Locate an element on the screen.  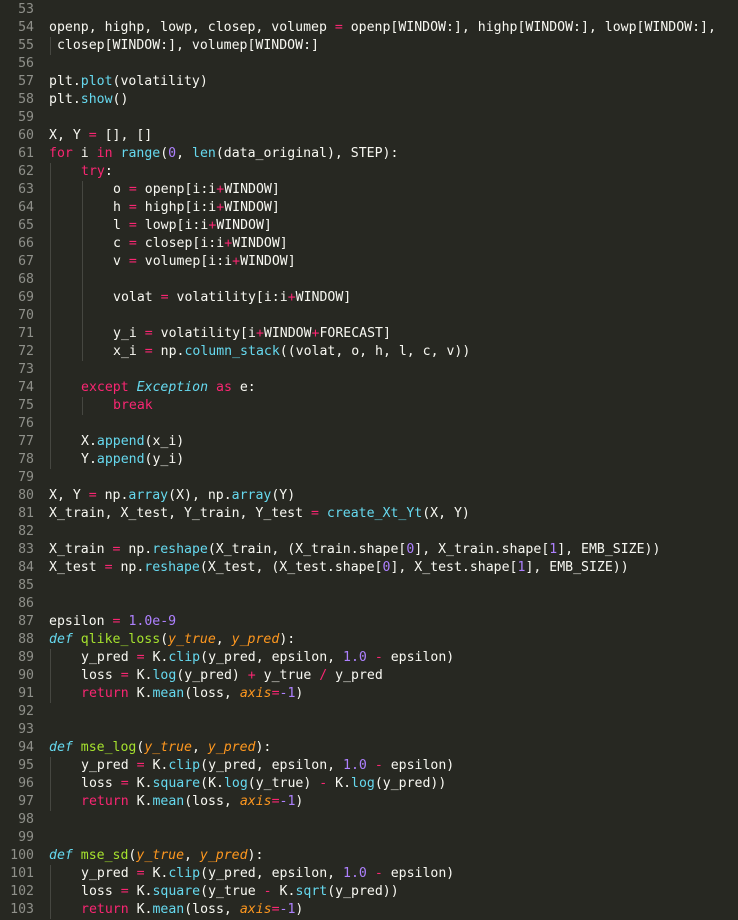
token-plain: (y_true) is located at coordinates (283, 783).